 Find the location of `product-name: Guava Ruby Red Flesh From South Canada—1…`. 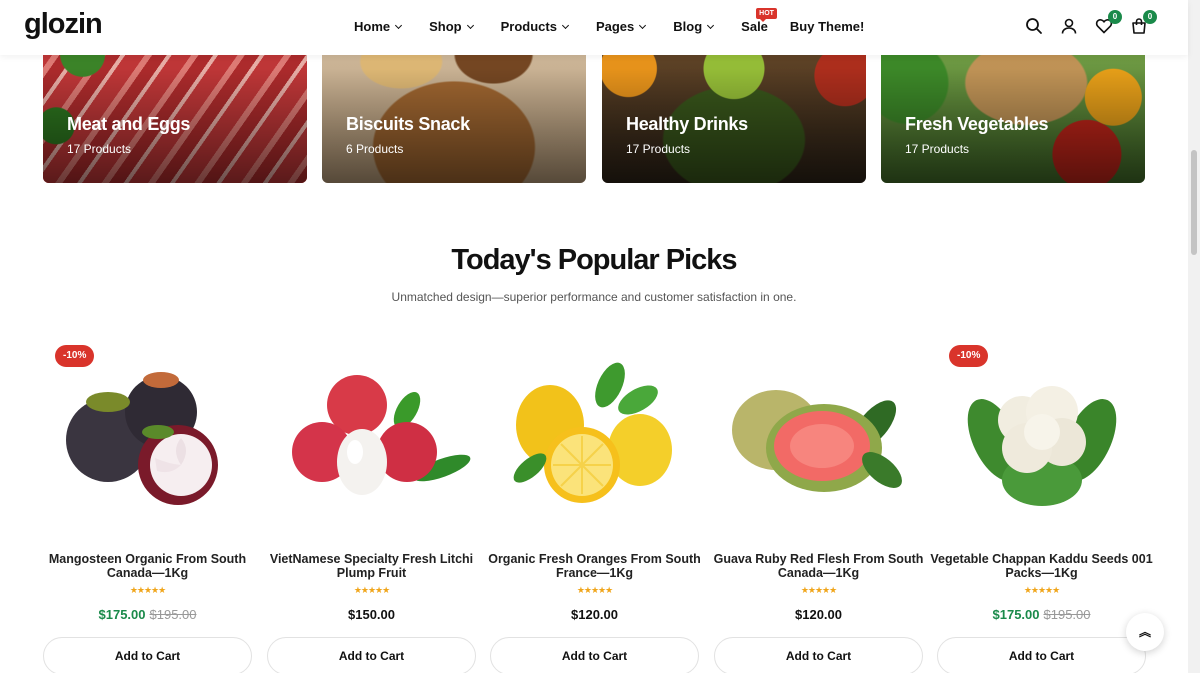

product-name: Guava Ruby Red Flesh From South Canada—1… is located at coordinates (818, 566).